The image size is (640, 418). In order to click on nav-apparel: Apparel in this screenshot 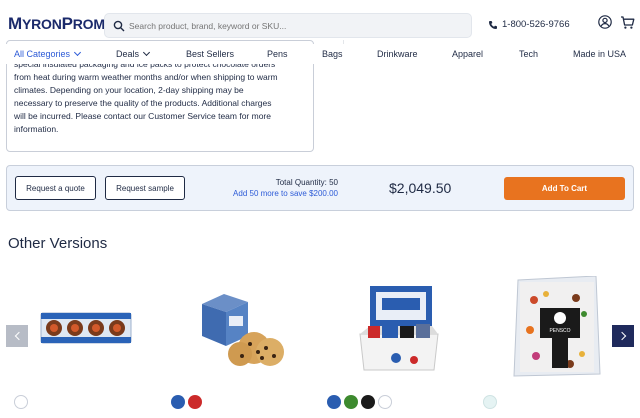, I will do `click(467, 54)`.